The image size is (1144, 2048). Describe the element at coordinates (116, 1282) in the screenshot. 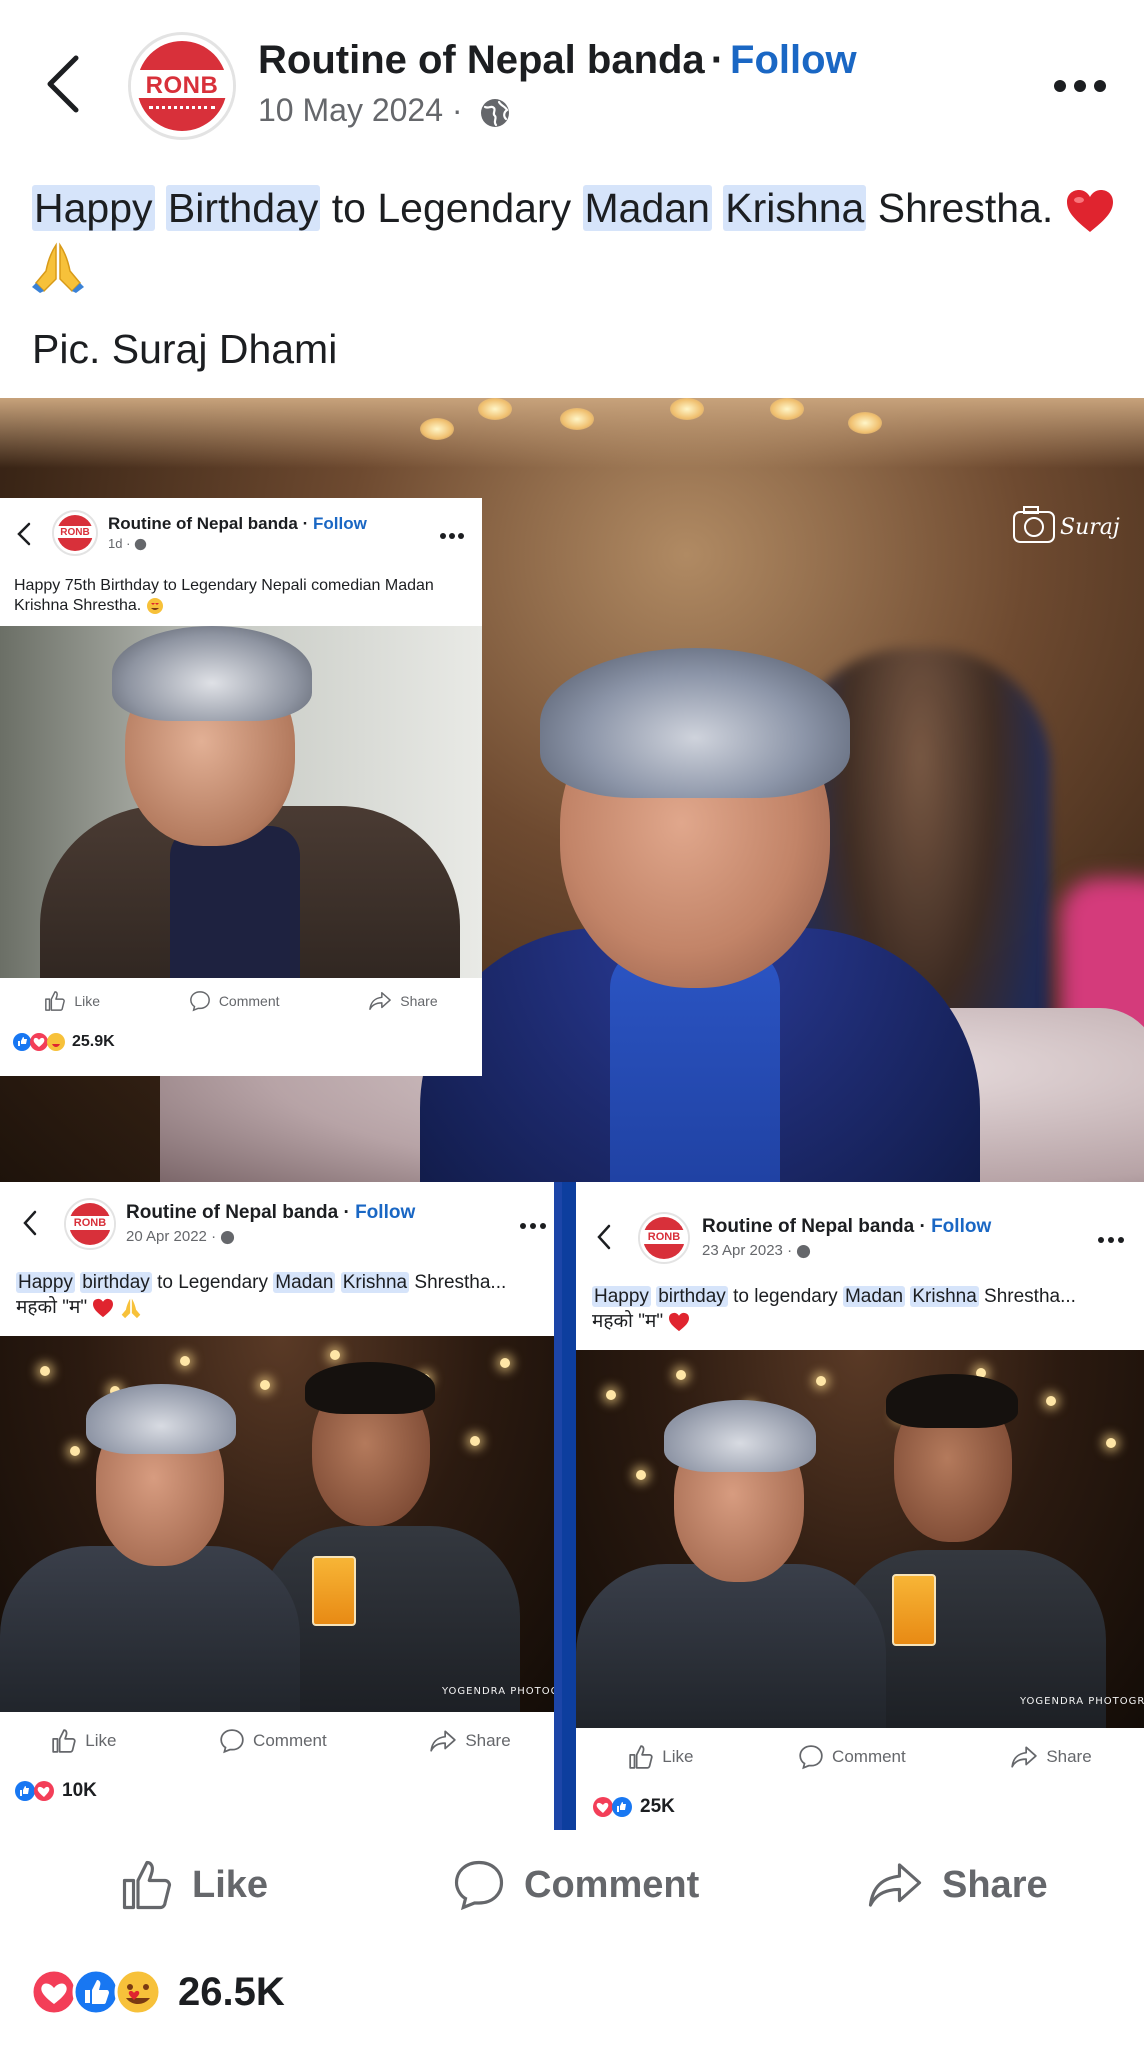

I see `caption-word: birthday` at that location.